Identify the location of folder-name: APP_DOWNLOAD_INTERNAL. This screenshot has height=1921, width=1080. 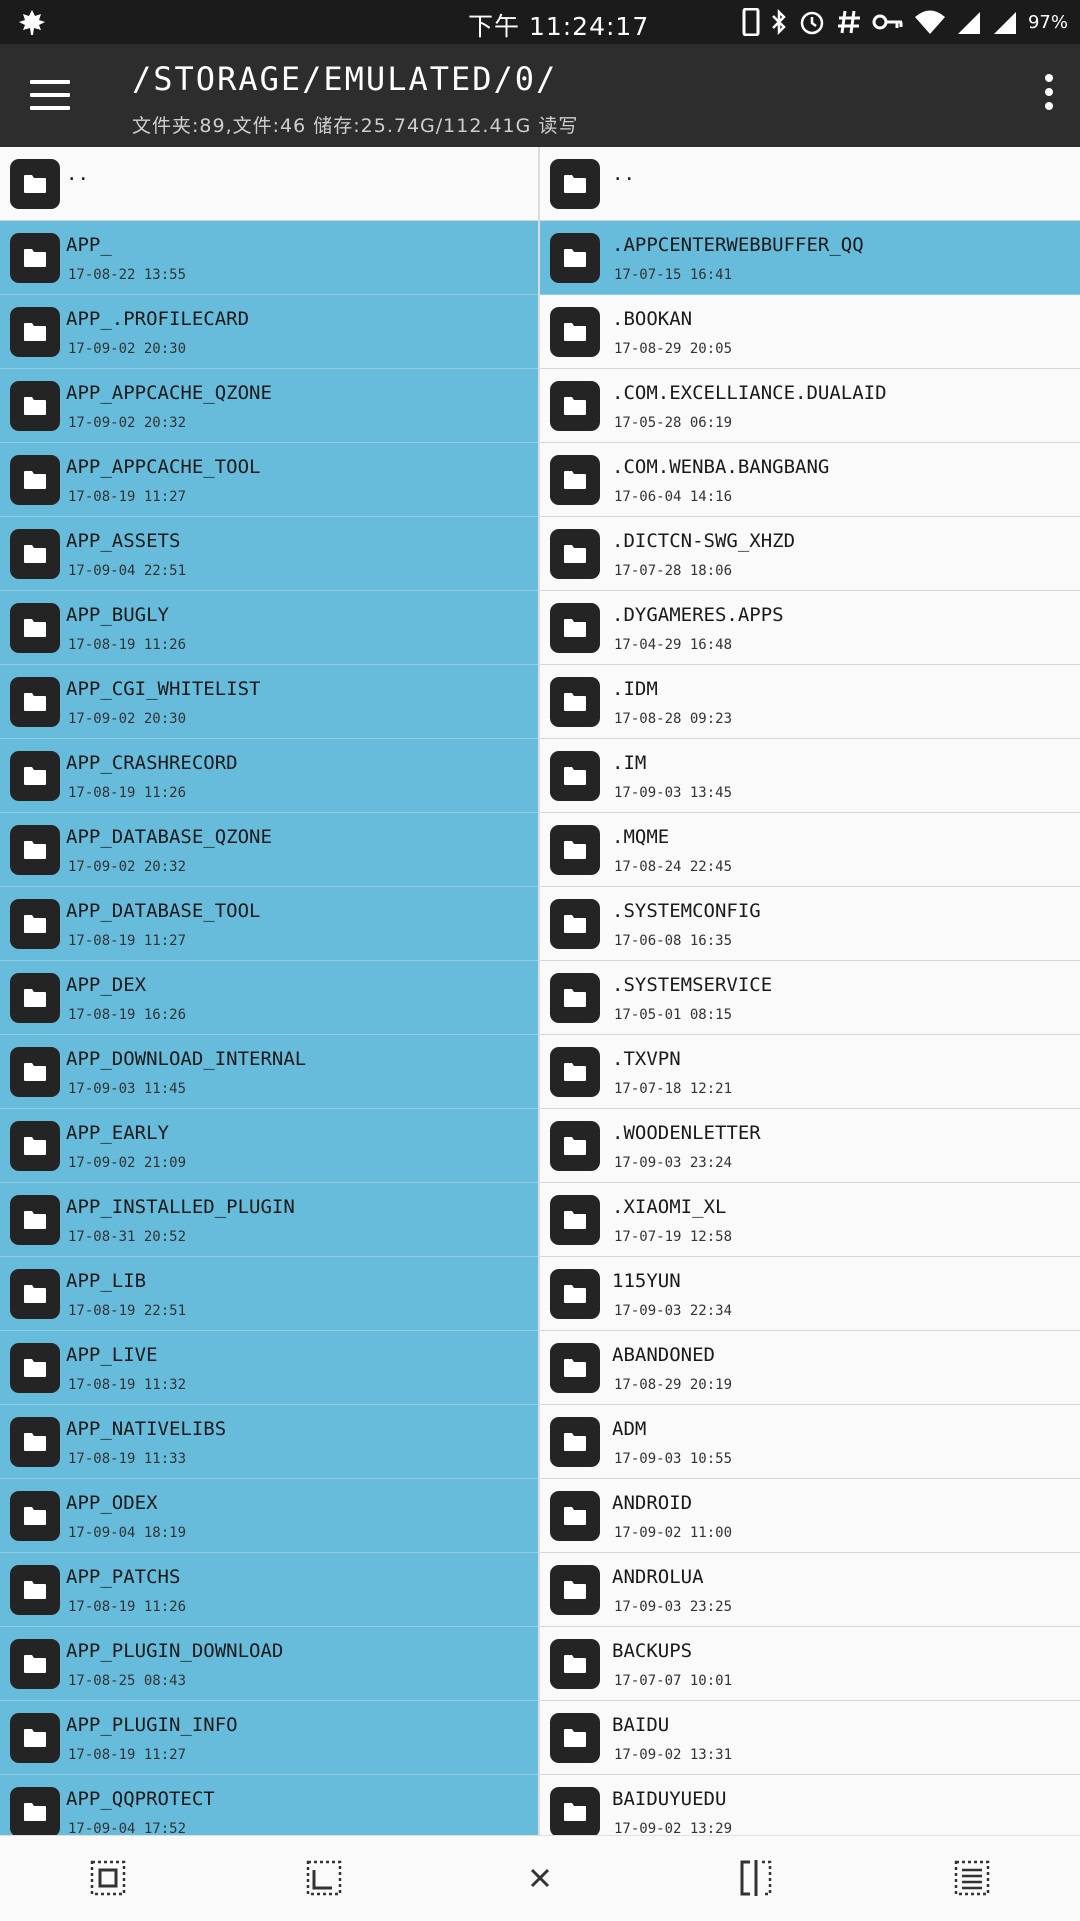
(186, 1059).